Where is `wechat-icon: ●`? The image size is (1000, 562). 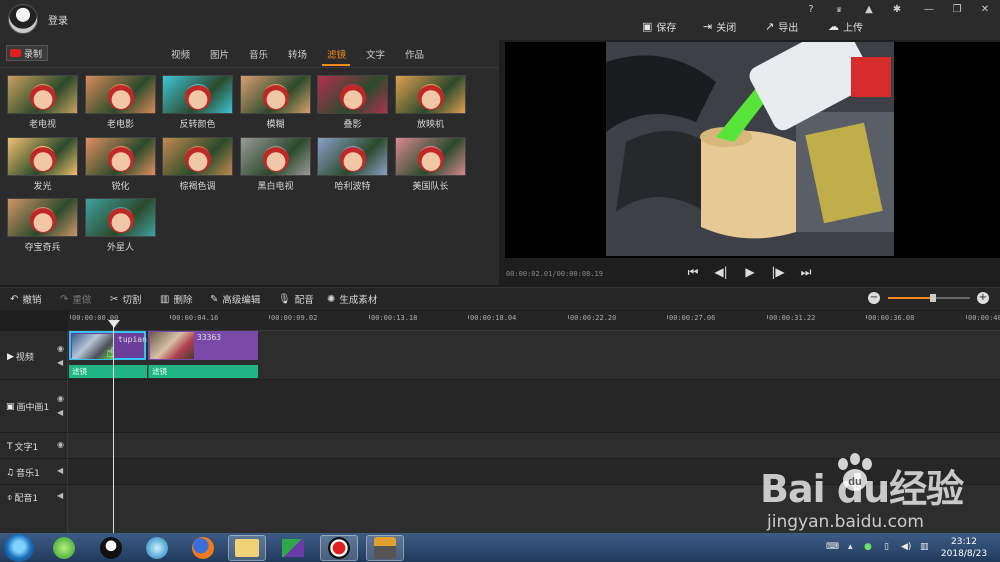
wechat-icon: ● is located at coordinates (868, 547).